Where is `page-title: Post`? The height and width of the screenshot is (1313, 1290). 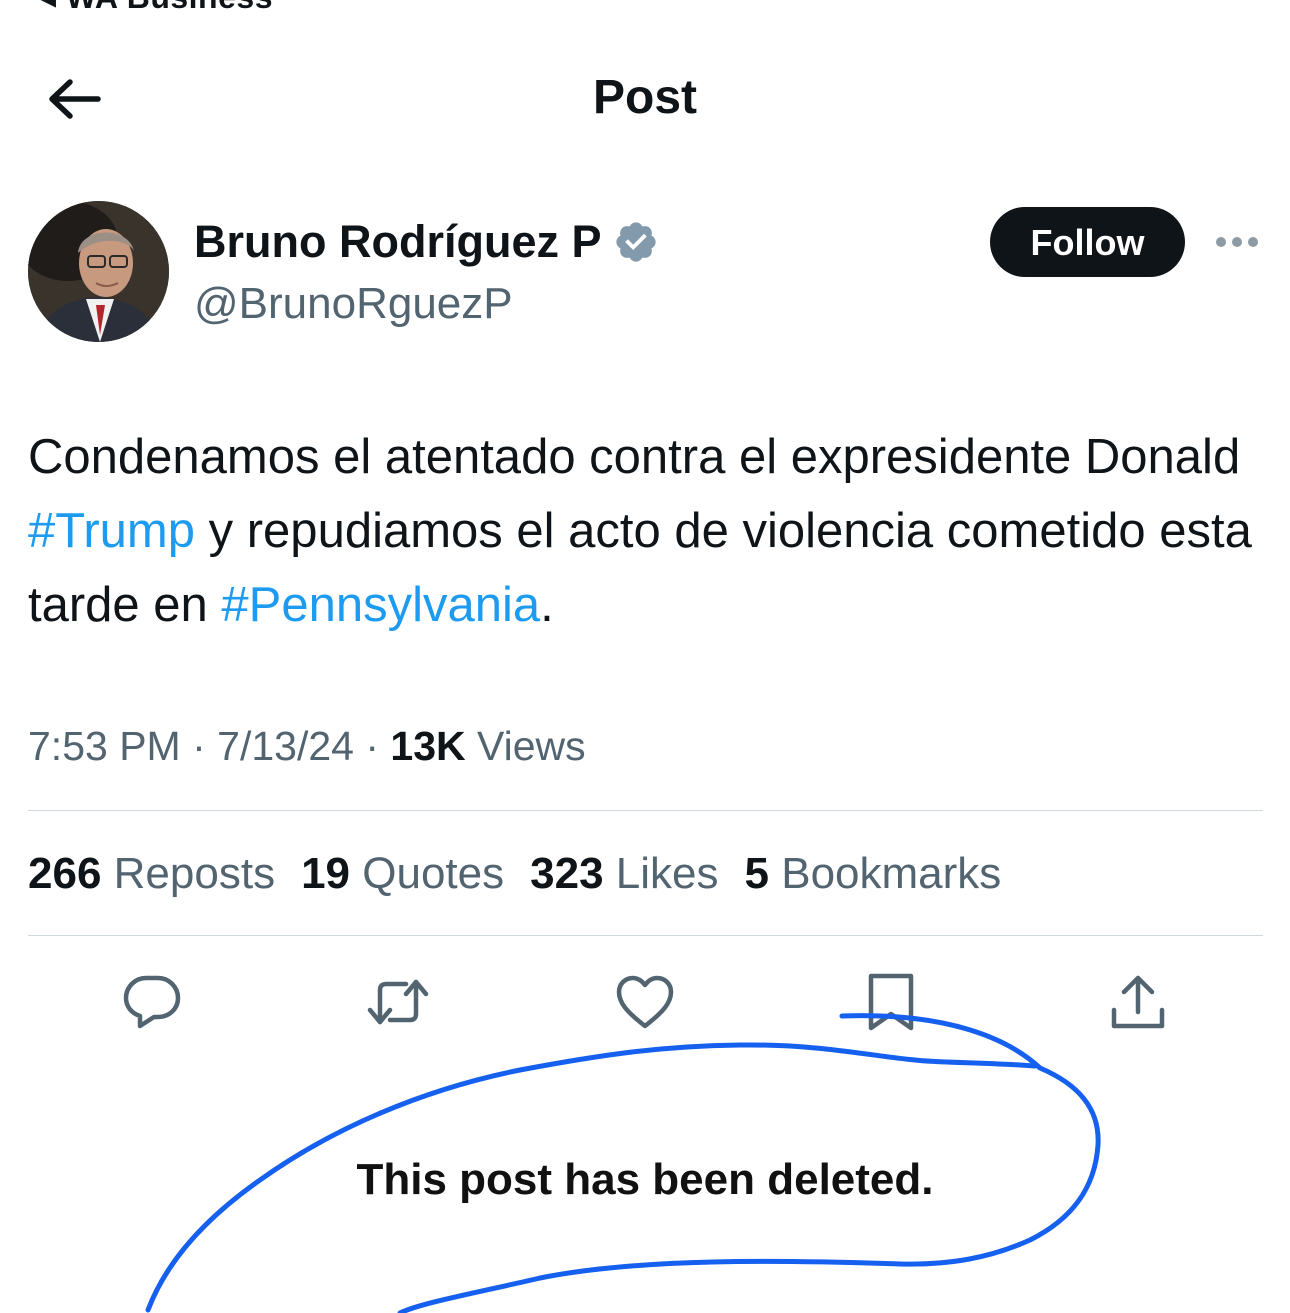
page-title: Post is located at coordinates (644, 97).